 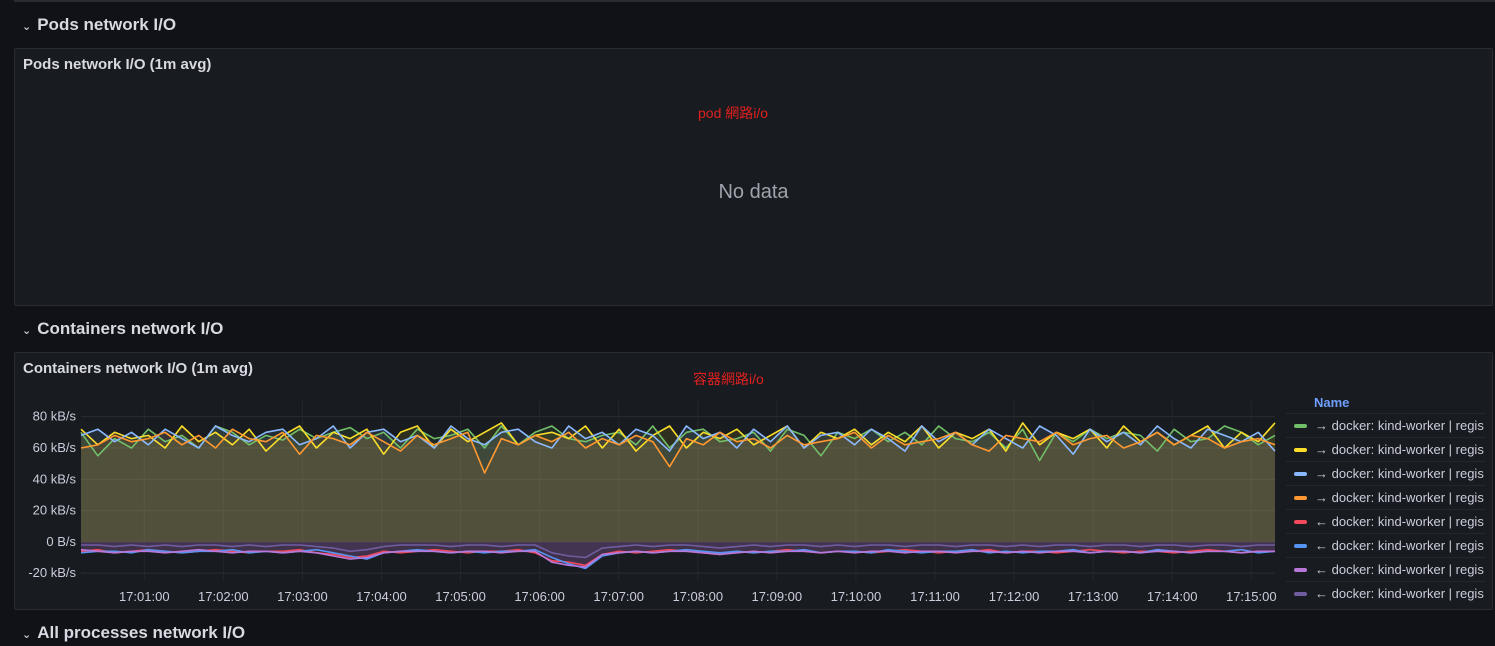 I want to click on row-header-containers: ⌄ Containers network I/O, so click(x=122, y=329).